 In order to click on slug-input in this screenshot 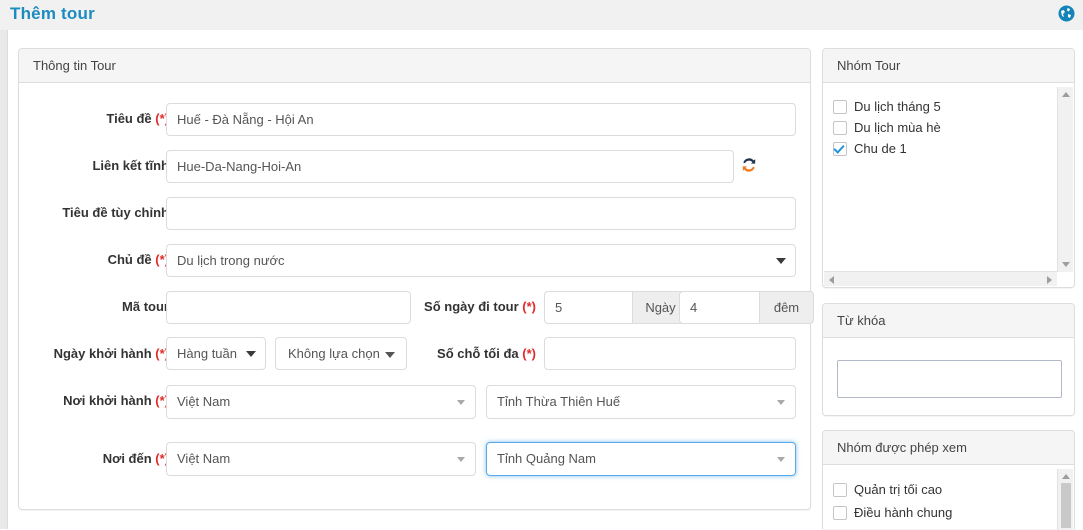, I will do `click(450, 166)`.